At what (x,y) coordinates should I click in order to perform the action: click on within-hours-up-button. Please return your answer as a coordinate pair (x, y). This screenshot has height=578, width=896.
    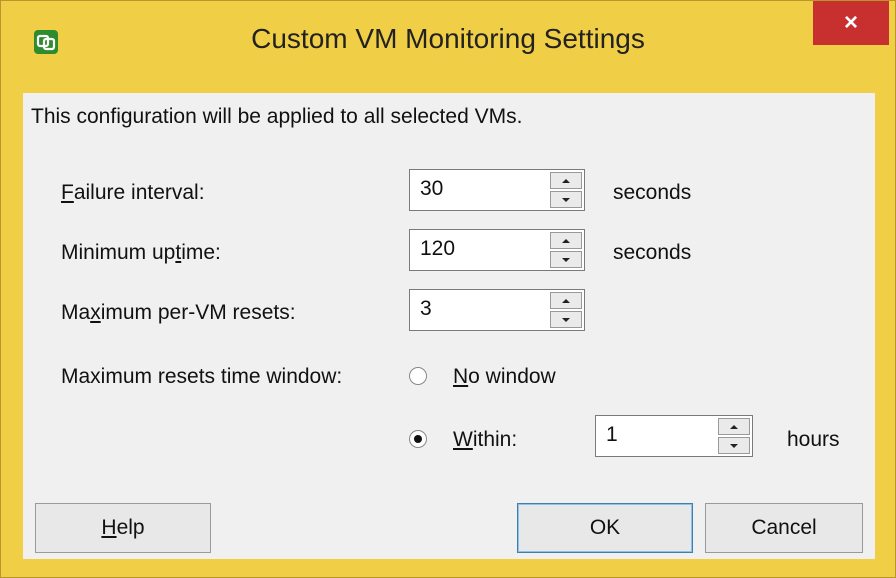
    Looking at the image, I should click on (734, 426).